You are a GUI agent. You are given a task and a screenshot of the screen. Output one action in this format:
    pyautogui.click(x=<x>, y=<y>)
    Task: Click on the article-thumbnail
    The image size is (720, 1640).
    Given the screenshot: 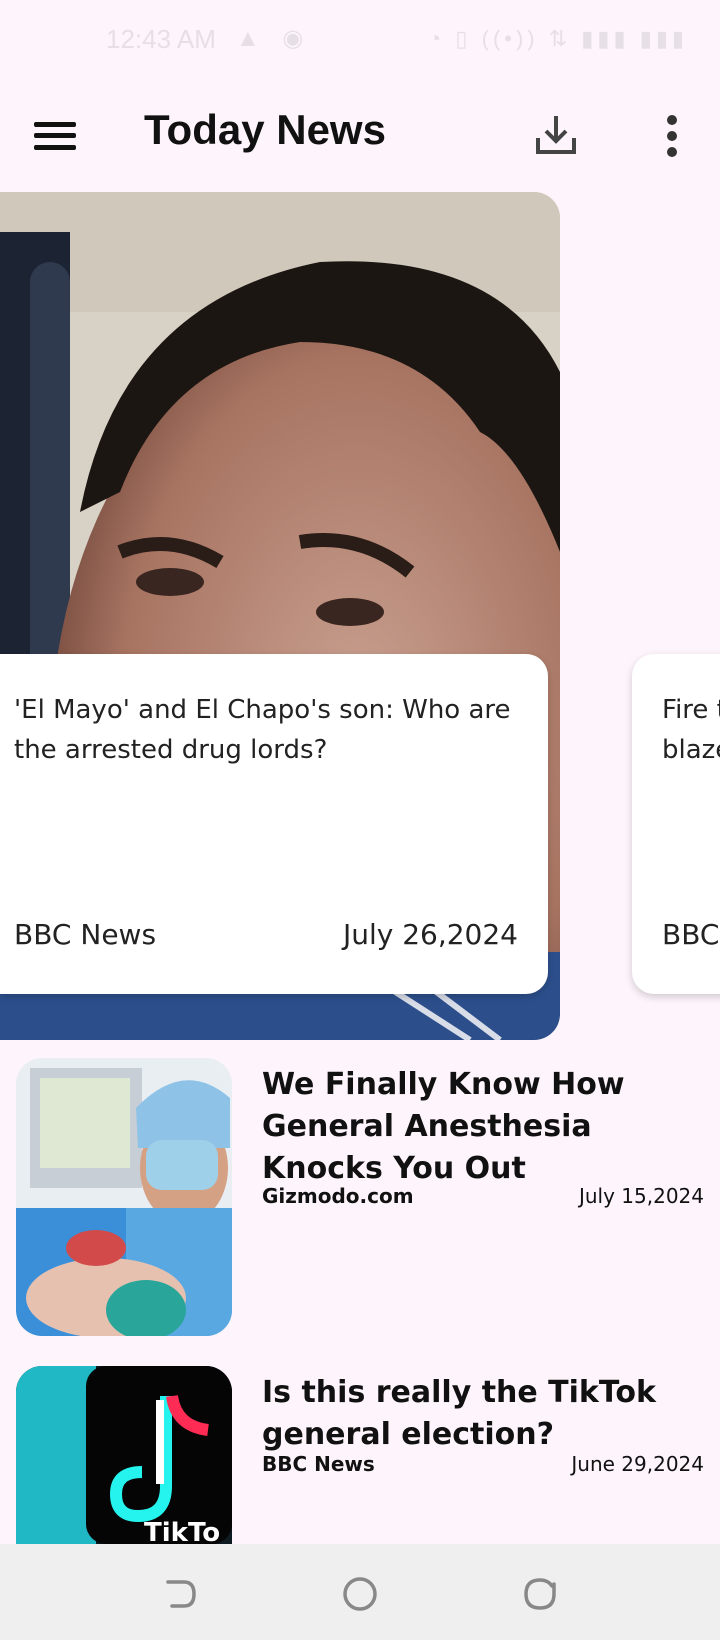 What is the action you would take?
    pyautogui.click(x=124, y=1197)
    